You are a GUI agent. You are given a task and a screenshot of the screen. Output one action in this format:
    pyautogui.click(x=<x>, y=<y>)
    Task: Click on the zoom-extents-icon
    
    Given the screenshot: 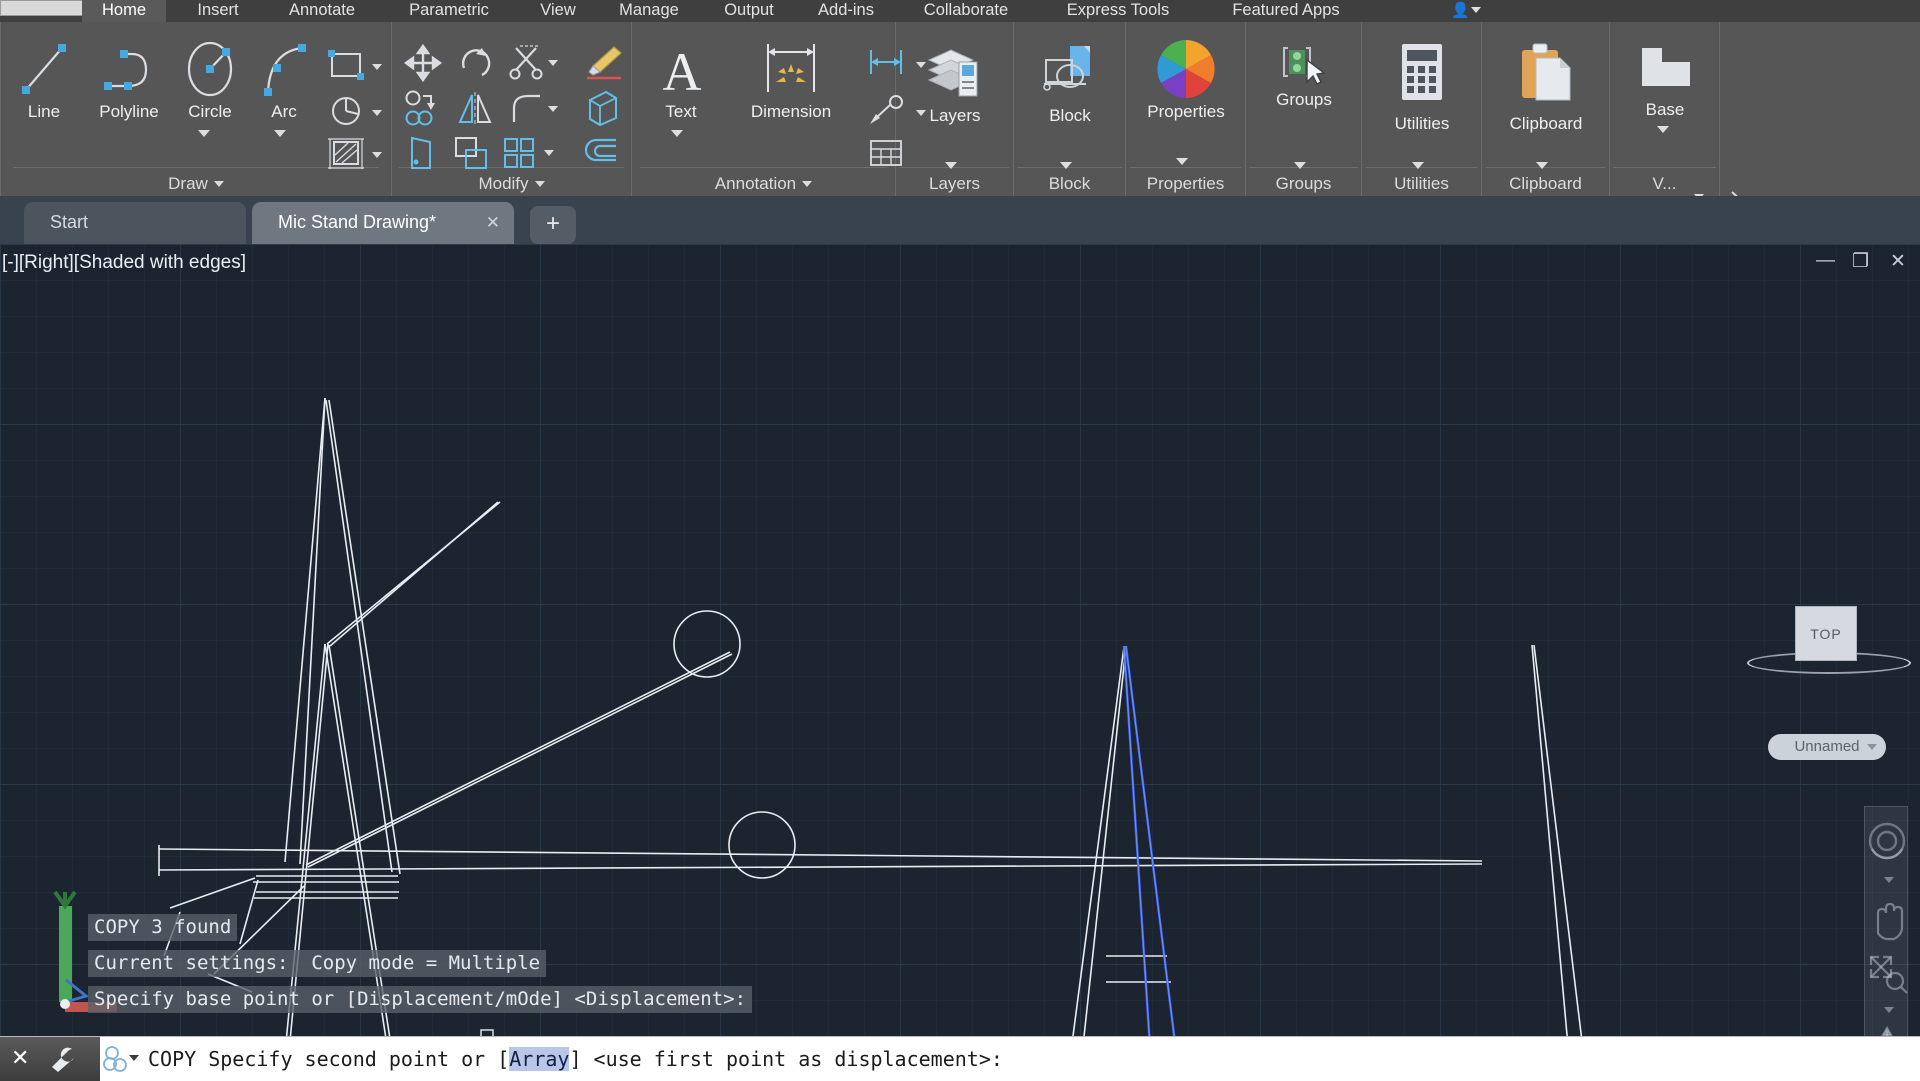 What is the action you would take?
    pyautogui.click(x=1887, y=977)
    